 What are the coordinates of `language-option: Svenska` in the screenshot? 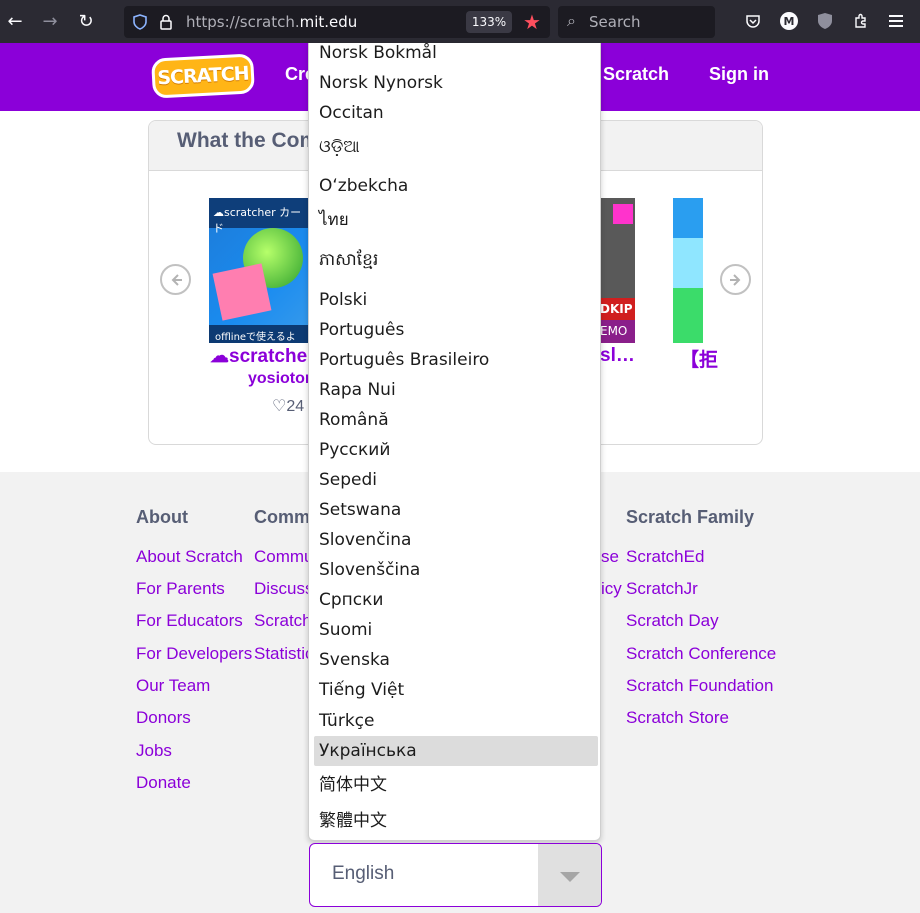 It's located at (456, 660).